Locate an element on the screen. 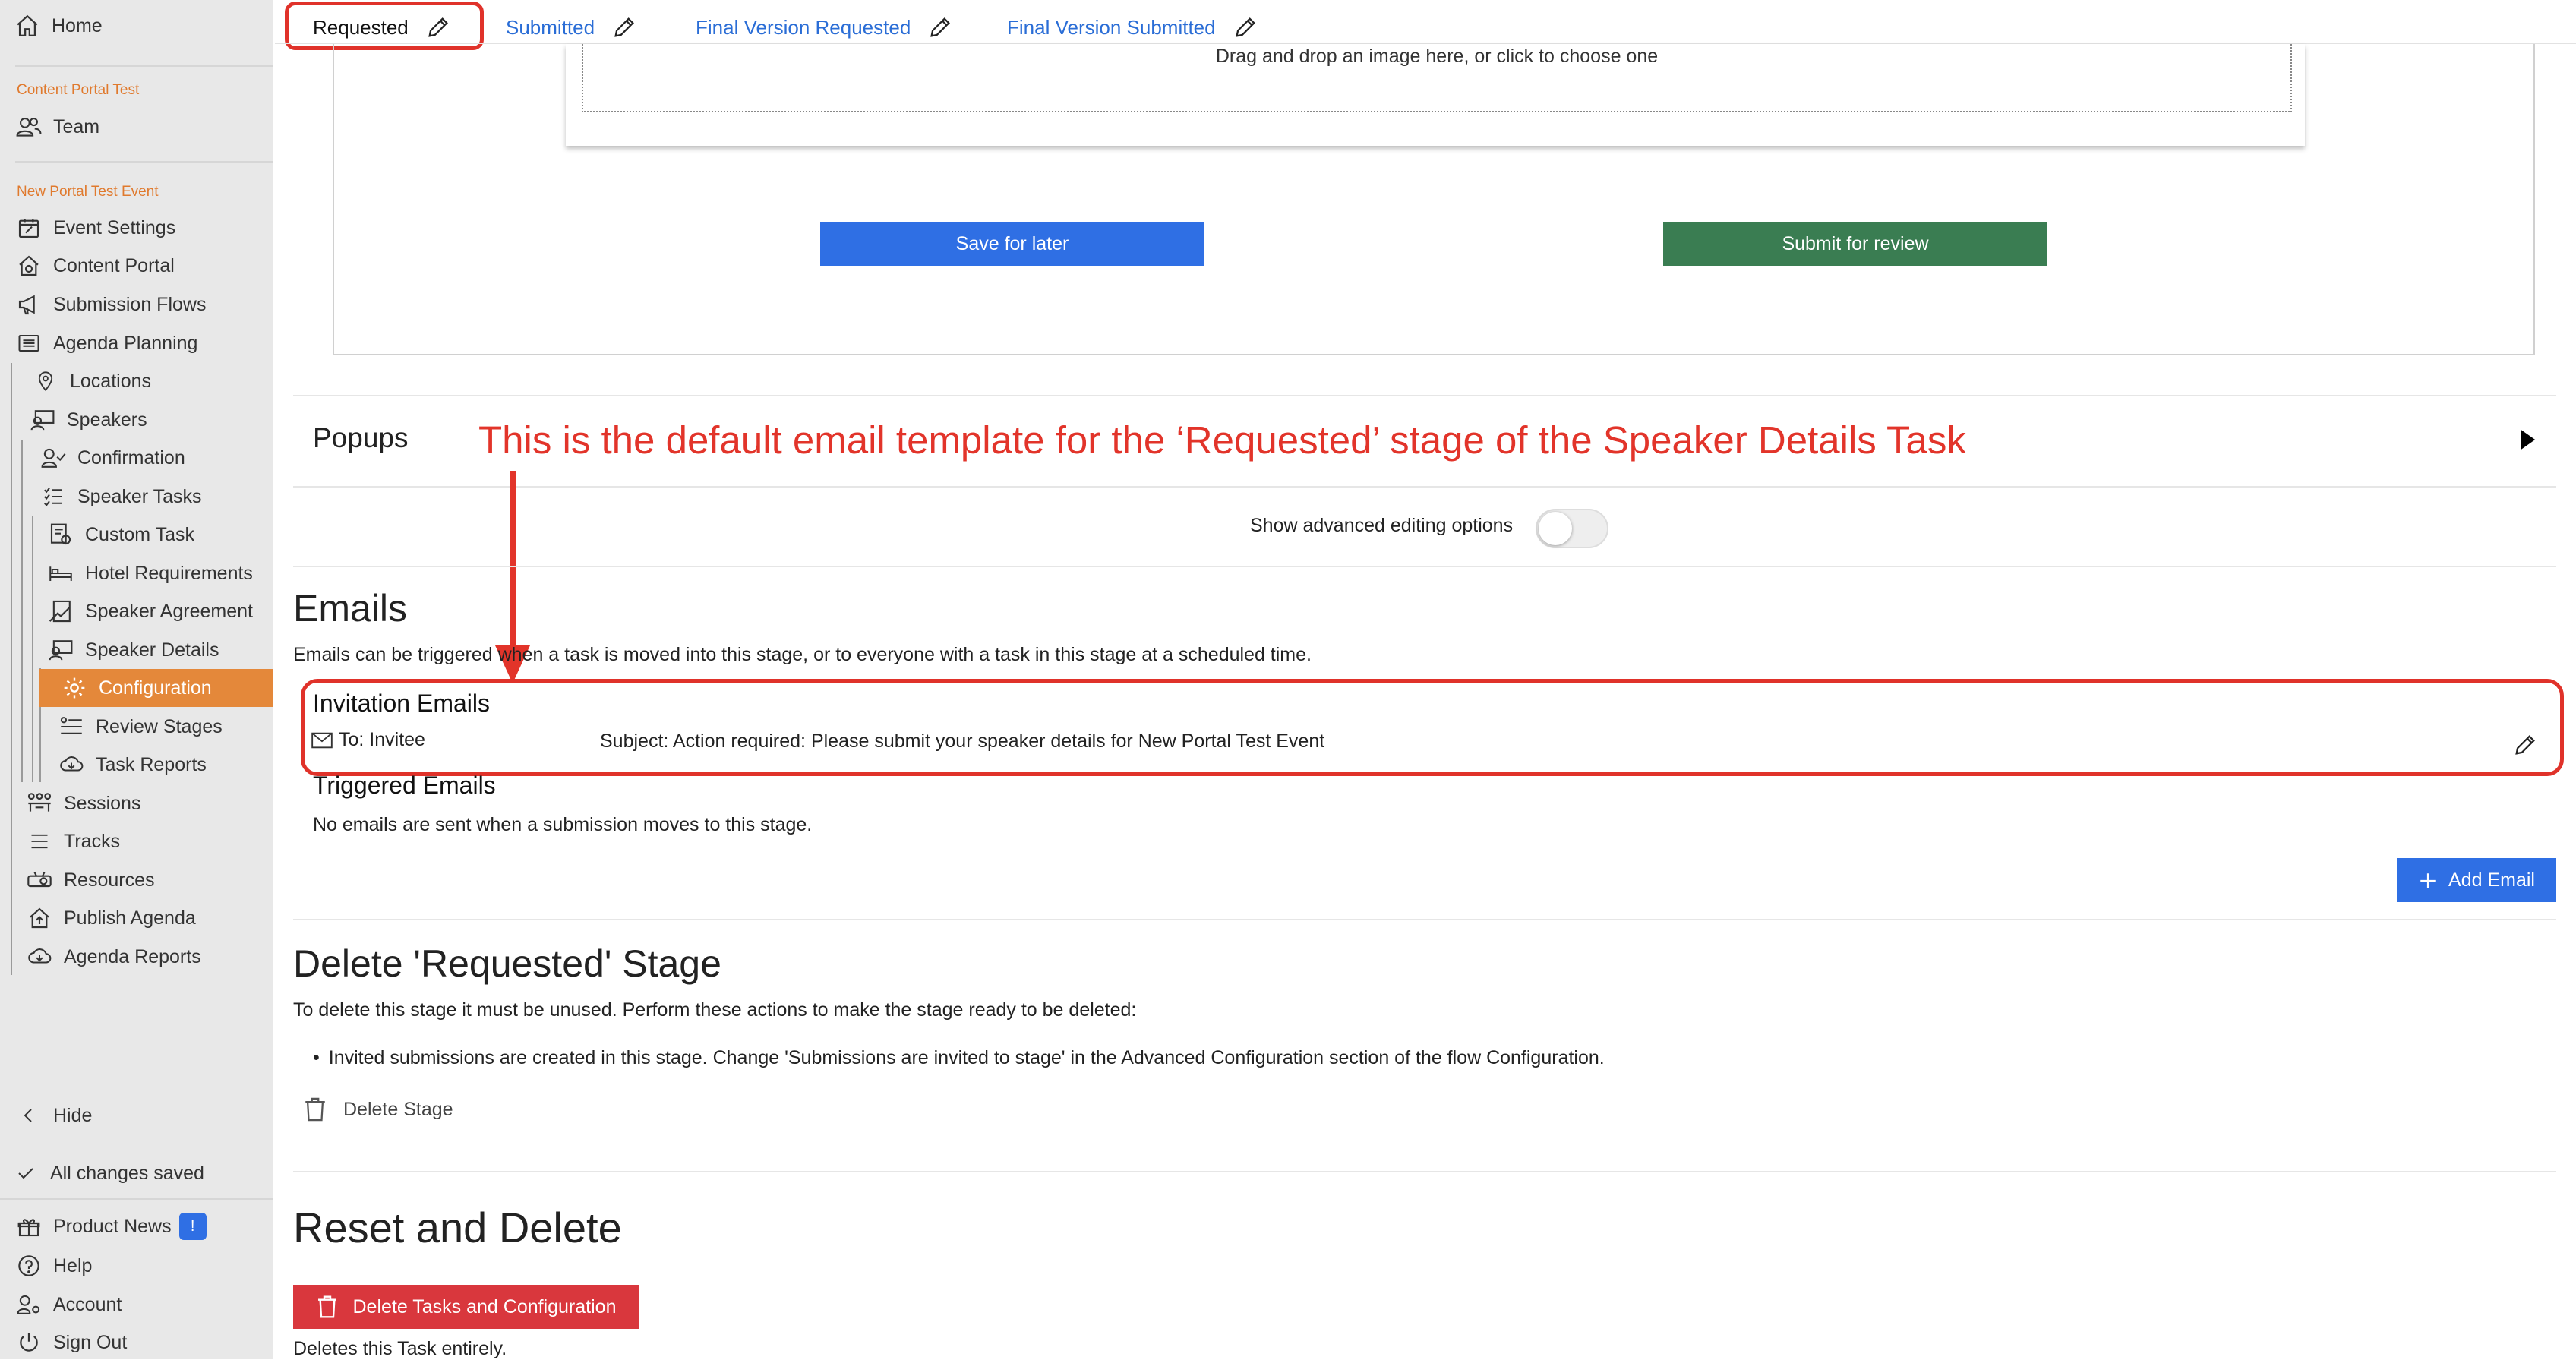  trash-icon is located at coordinates (315, 1109).